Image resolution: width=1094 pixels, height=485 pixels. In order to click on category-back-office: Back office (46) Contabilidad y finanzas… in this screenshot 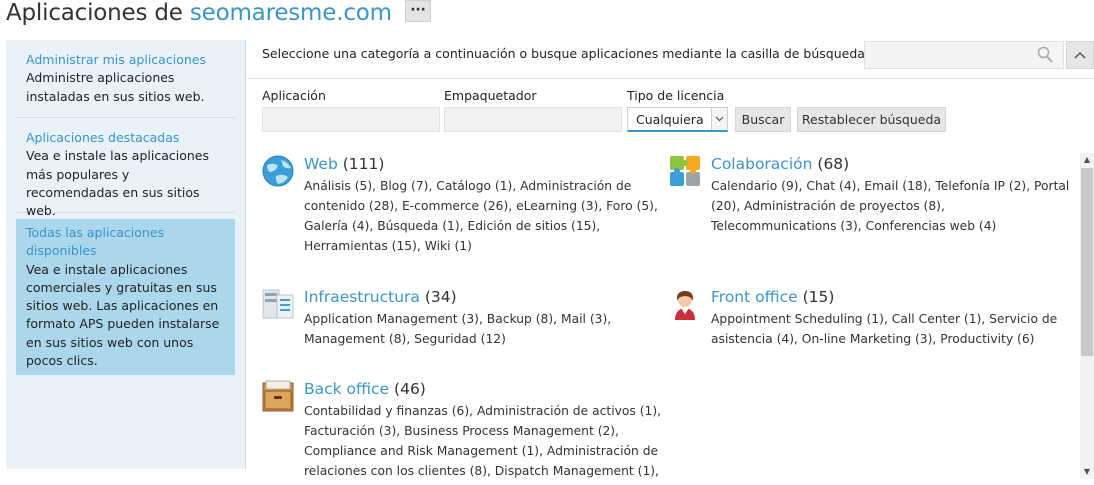, I will do `click(463, 430)`.